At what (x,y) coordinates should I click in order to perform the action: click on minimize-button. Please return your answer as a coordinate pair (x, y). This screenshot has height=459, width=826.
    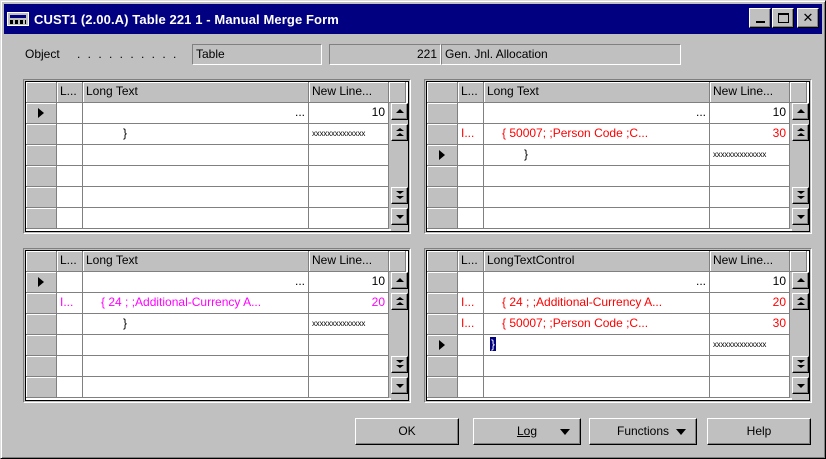
    Looking at the image, I should click on (760, 18).